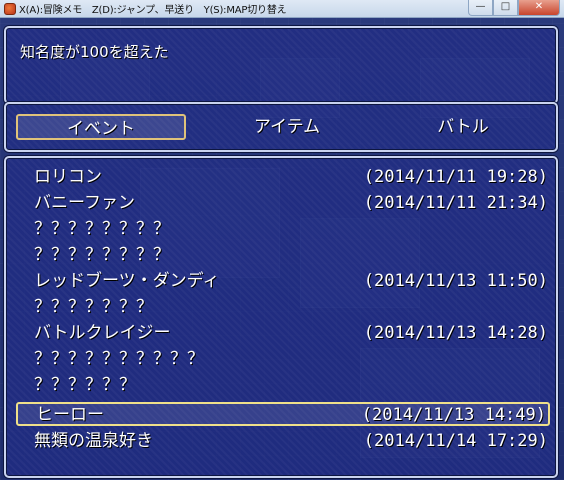 Image resolution: width=564 pixels, height=480 pixels. What do you see at coordinates (283, 204) in the screenshot?
I see `list-item: バニーファン (2014/11/11 21:34)` at bounding box center [283, 204].